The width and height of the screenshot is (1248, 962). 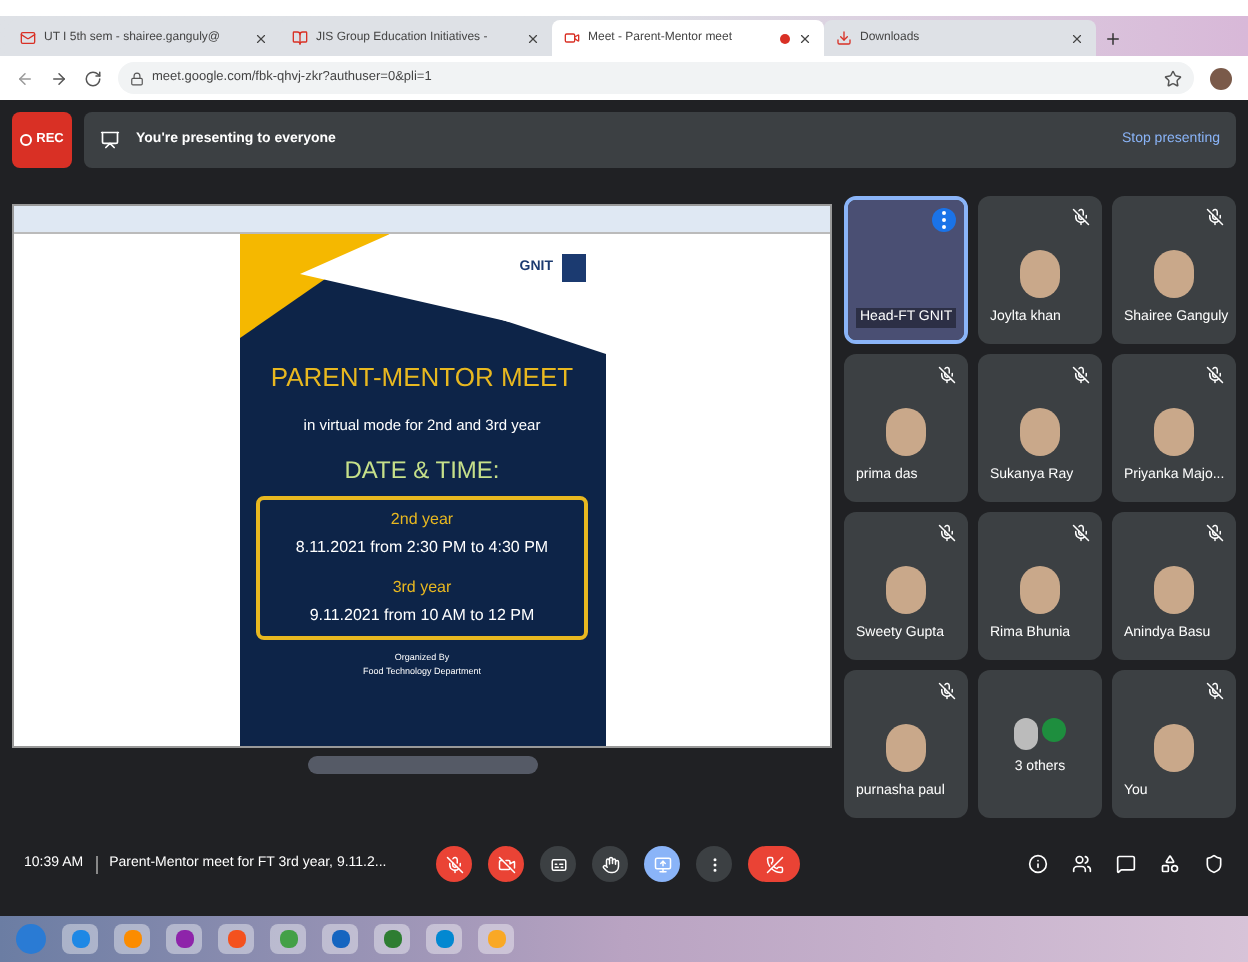 I want to click on start-button, so click(x=31, y=939).